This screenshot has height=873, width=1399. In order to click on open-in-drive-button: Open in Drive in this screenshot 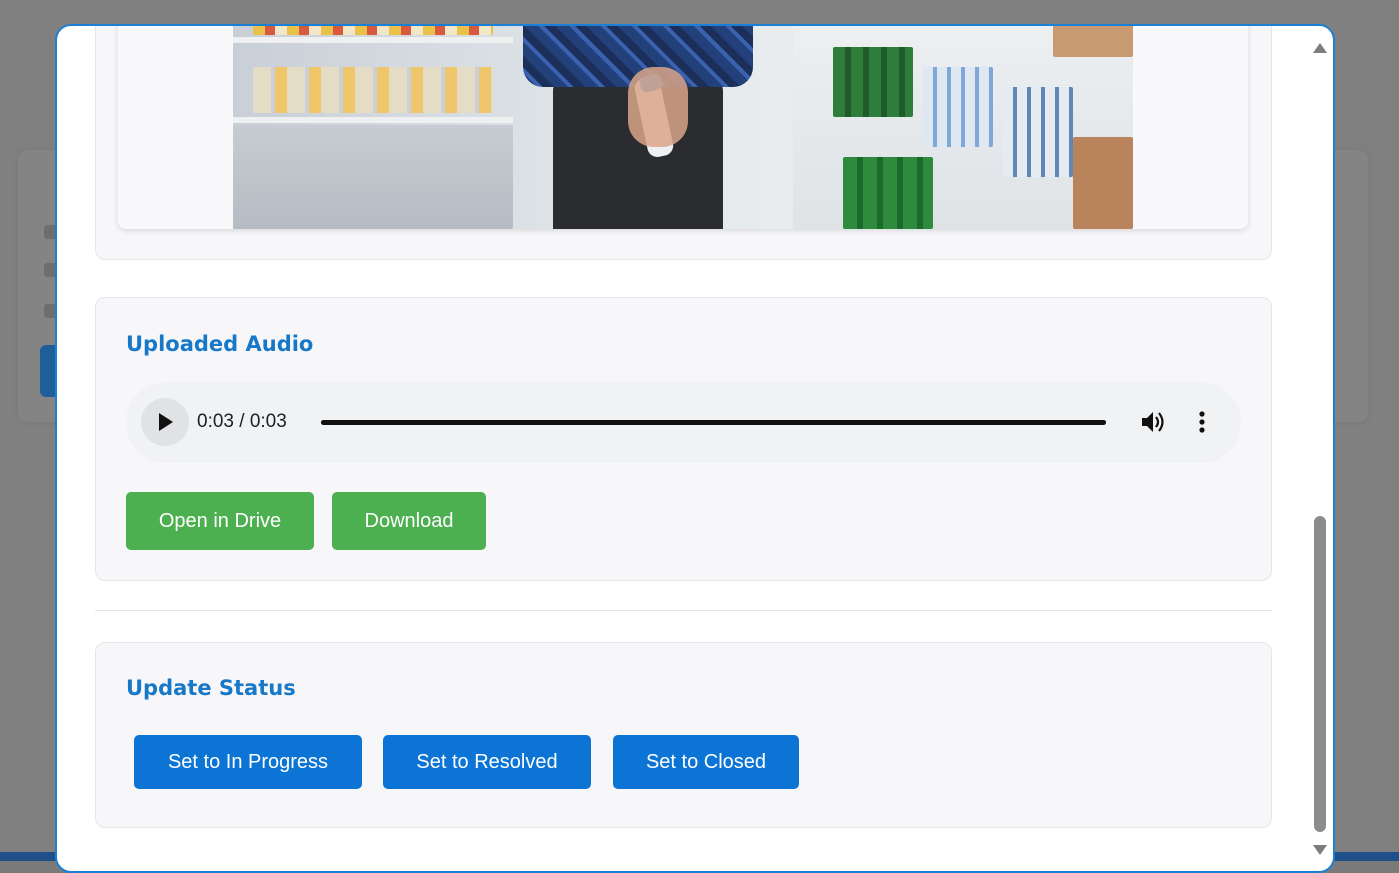, I will do `click(220, 521)`.